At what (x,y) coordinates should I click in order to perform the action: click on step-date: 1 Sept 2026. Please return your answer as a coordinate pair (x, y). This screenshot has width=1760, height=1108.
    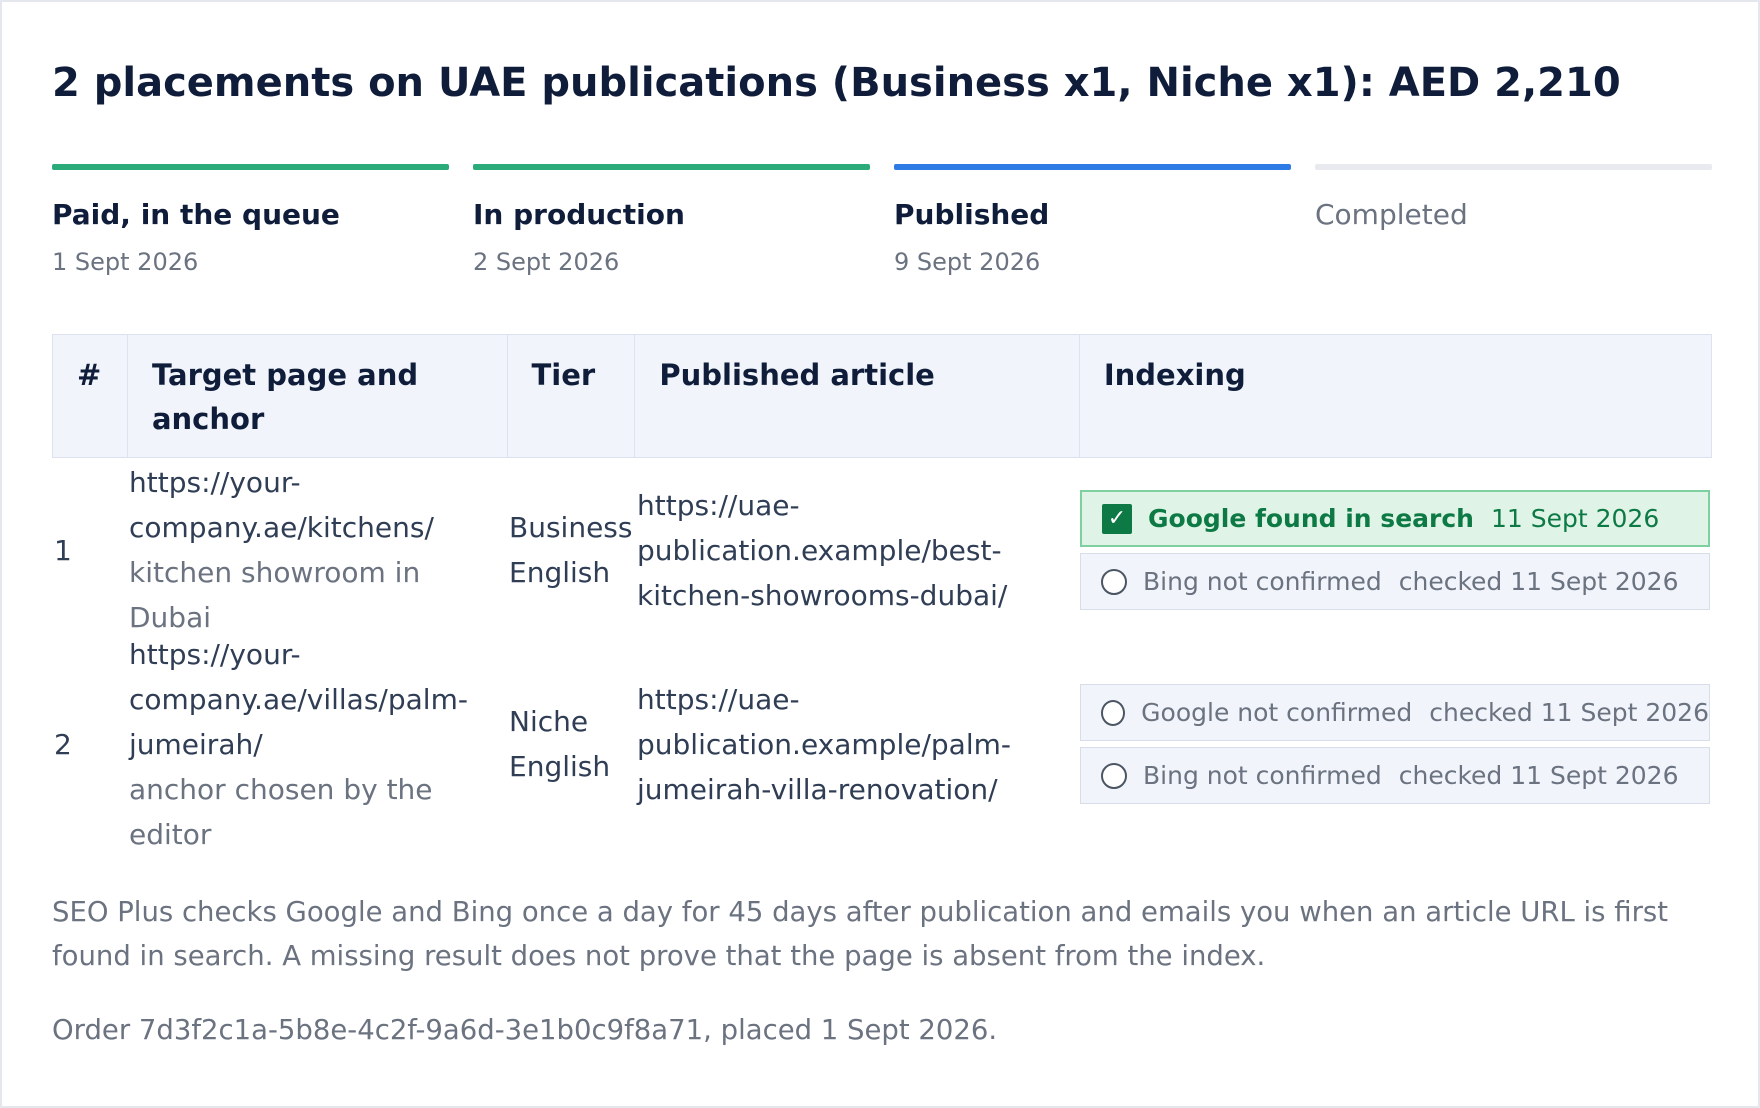
    Looking at the image, I should click on (125, 262).